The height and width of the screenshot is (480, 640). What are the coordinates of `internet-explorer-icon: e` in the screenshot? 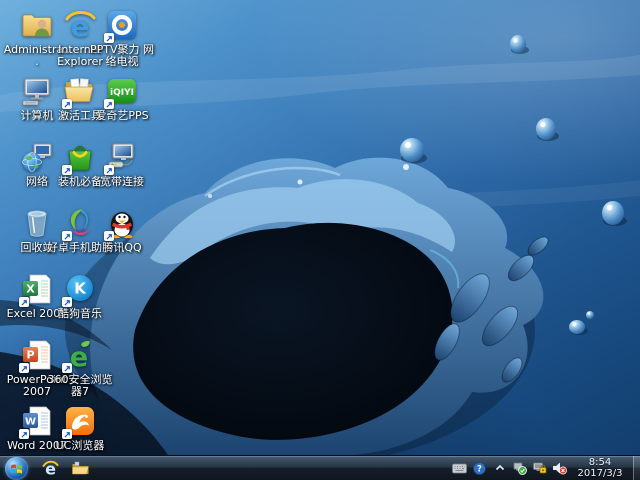 It's located at (50, 468).